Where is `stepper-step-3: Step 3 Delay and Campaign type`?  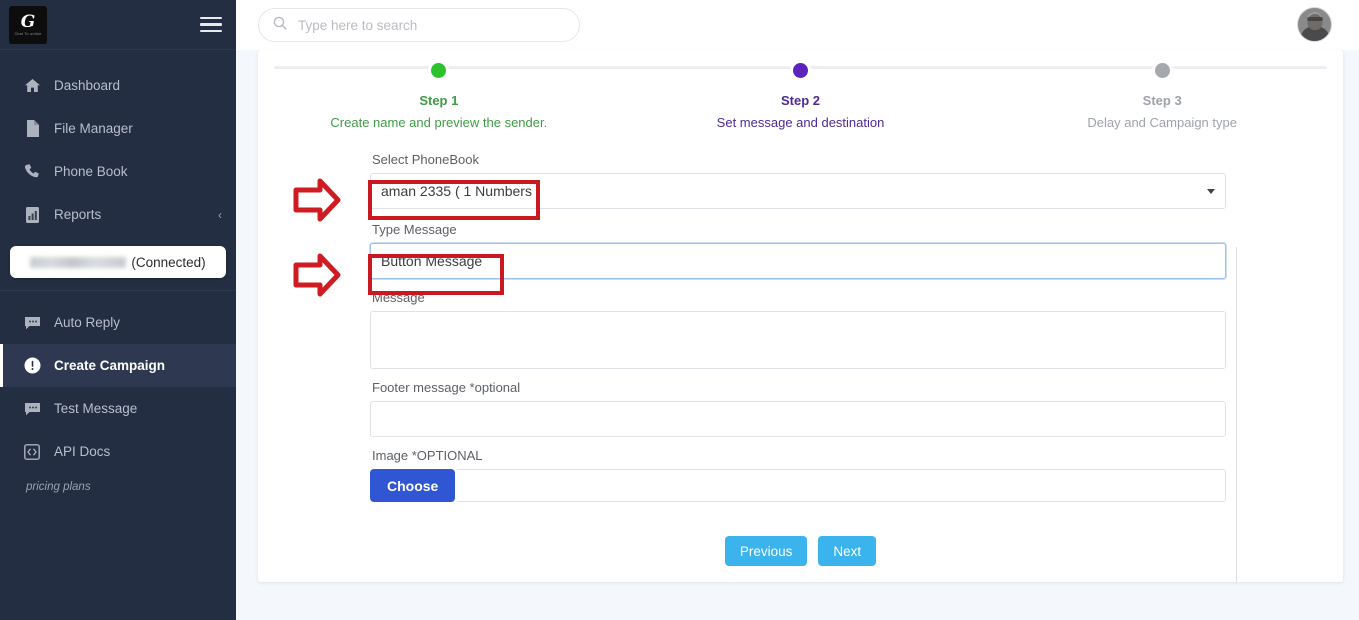 stepper-step-3: Step 3 Delay and Campaign type is located at coordinates (1162, 94).